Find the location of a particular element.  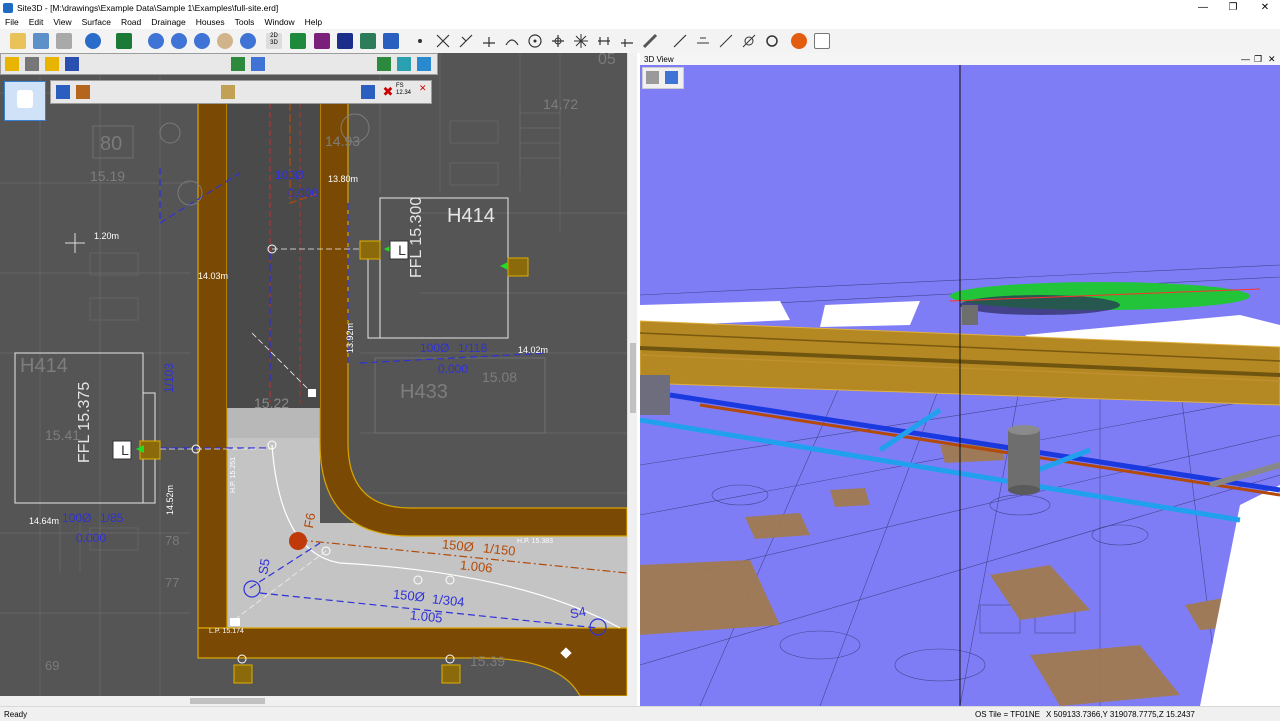

3d-maximize-button: ❐ is located at coordinates (1258, 59).